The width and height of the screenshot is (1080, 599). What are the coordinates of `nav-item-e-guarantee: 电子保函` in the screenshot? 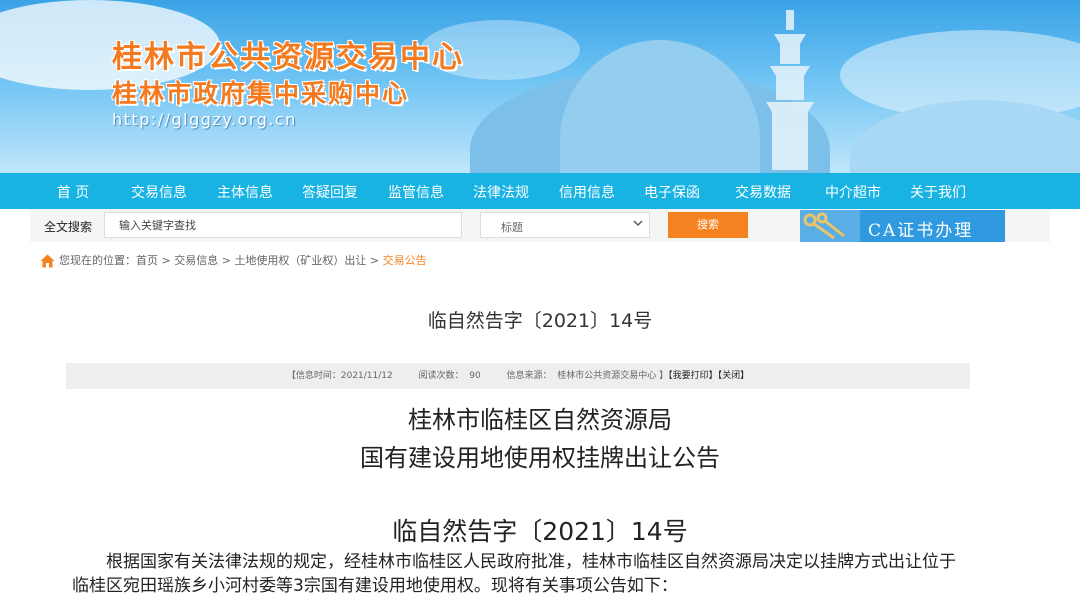 It's located at (672, 191).